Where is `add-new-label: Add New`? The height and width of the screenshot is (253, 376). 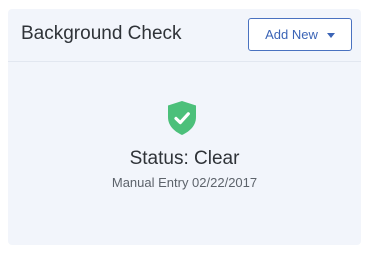 add-new-label: Add New is located at coordinates (291, 34).